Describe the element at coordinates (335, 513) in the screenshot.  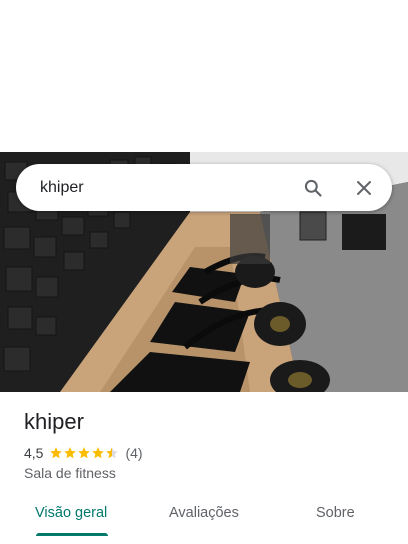
I see `tab-about-label: Sobre` at that location.